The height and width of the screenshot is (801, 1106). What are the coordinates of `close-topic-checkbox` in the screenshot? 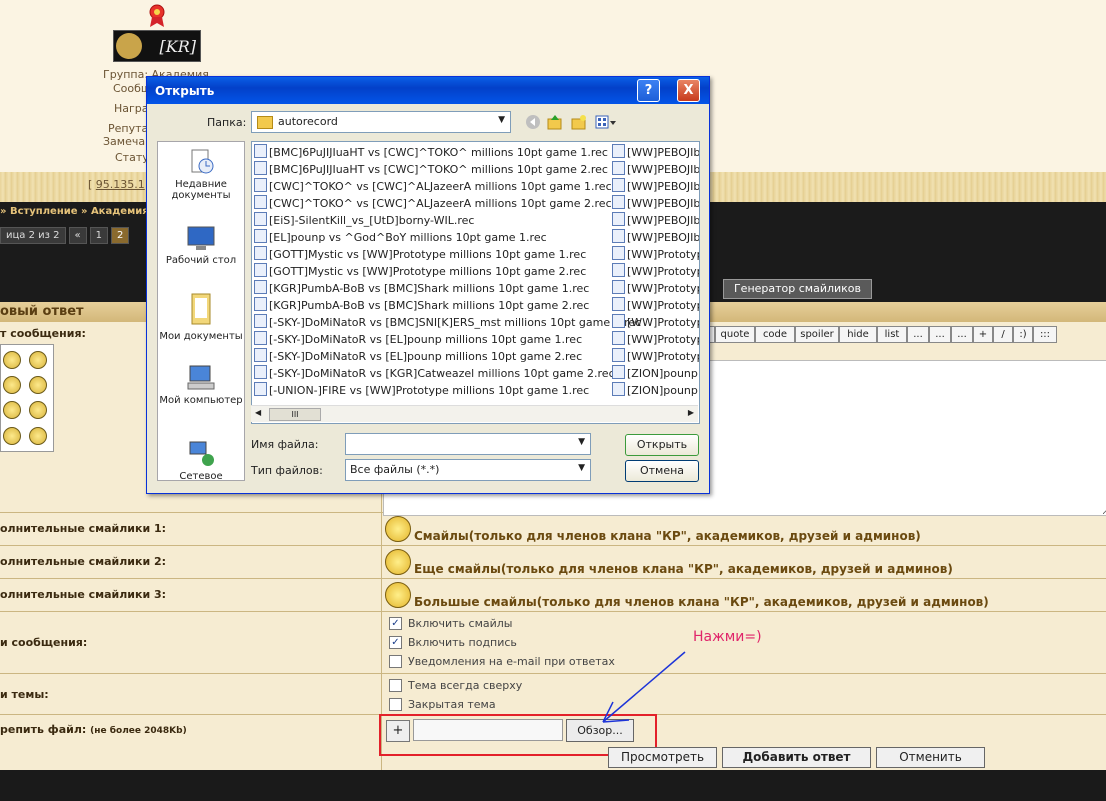 It's located at (395, 704).